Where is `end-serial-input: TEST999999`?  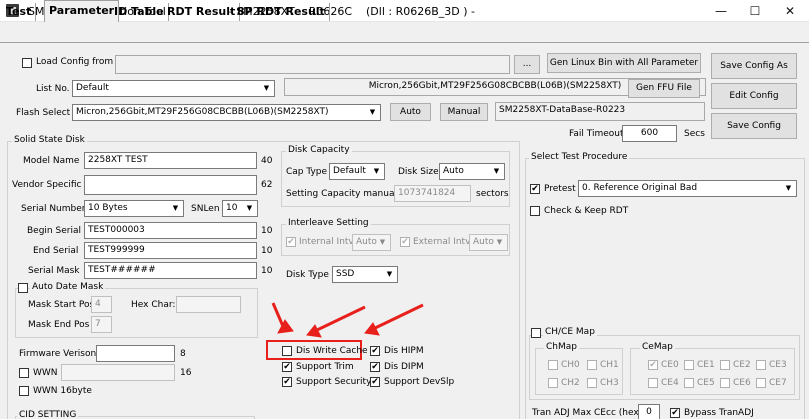
end-serial-input: TEST999999 is located at coordinates (170, 250).